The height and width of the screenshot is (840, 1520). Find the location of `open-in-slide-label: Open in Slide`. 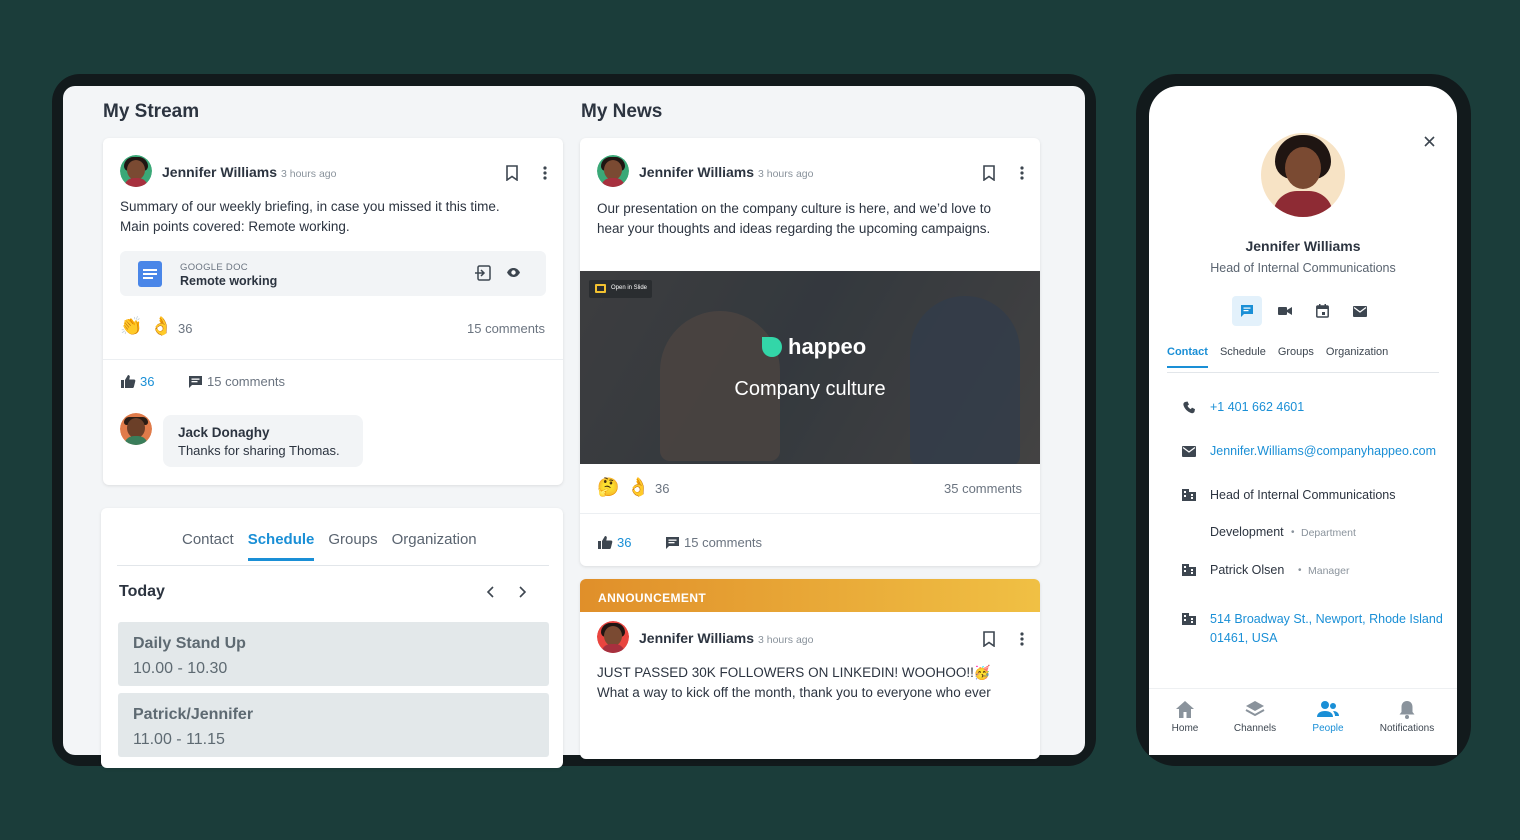

open-in-slide-label: Open in Slide is located at coordinates (629, 288).